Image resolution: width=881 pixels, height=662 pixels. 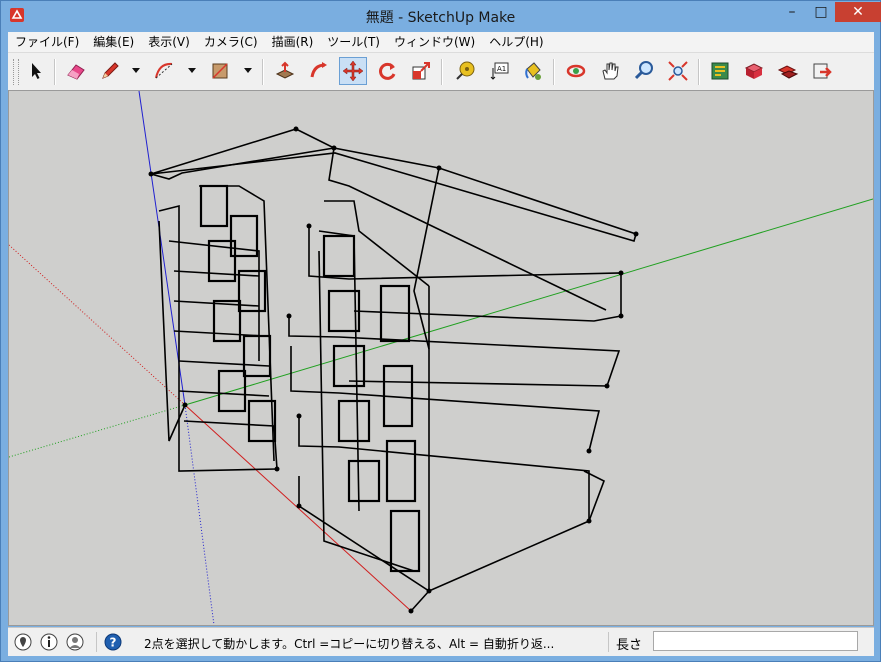 I want to click on rectangle-tool-button, so click(x=220, y=71).